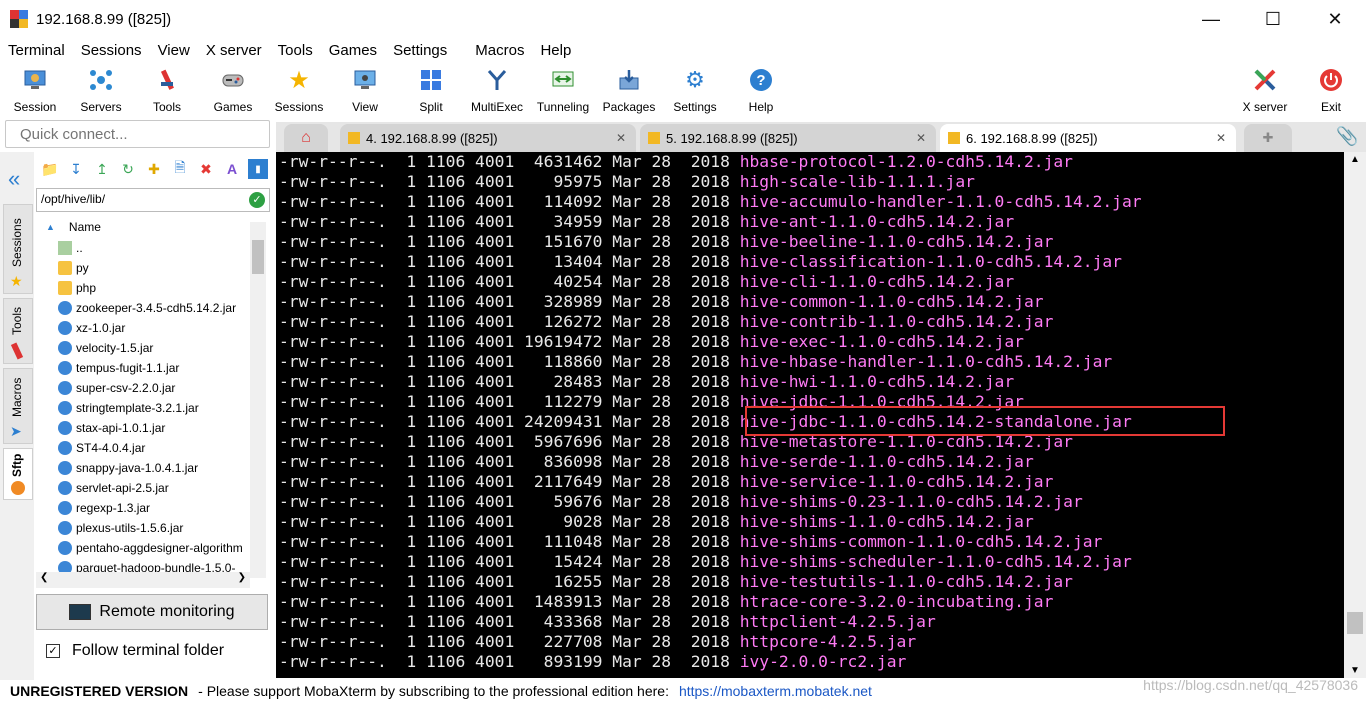  I want to click on sftp-vertical-scrollbar, so click(258, 400).